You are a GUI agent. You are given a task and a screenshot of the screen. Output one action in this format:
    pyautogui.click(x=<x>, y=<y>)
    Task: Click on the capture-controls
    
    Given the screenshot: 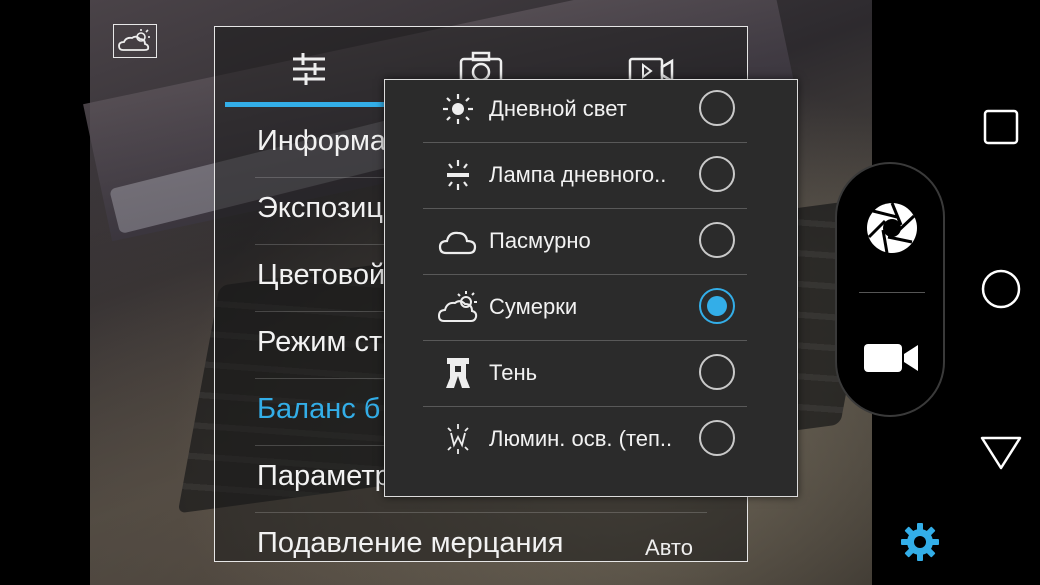 What is the action you would take?
    pyautogui.click(x=890, y=289)
    